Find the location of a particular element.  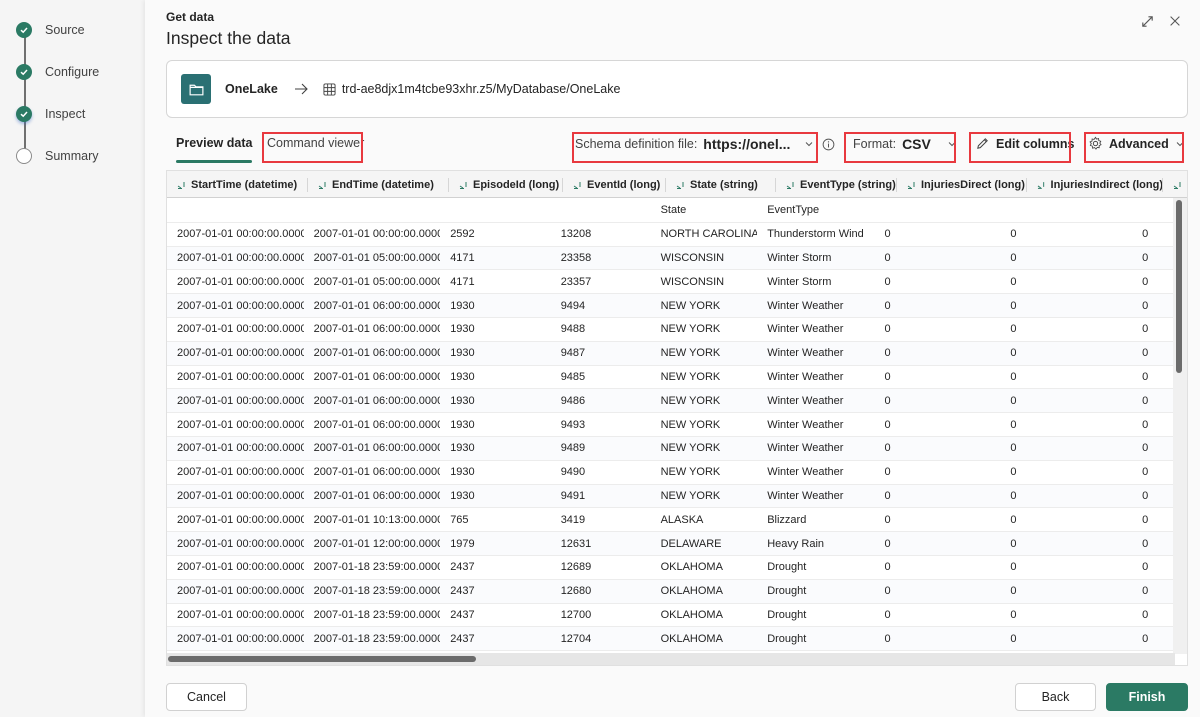

table-cell: 2007-01-18 23:59:00.0000 is located at coordinates (377, 591).